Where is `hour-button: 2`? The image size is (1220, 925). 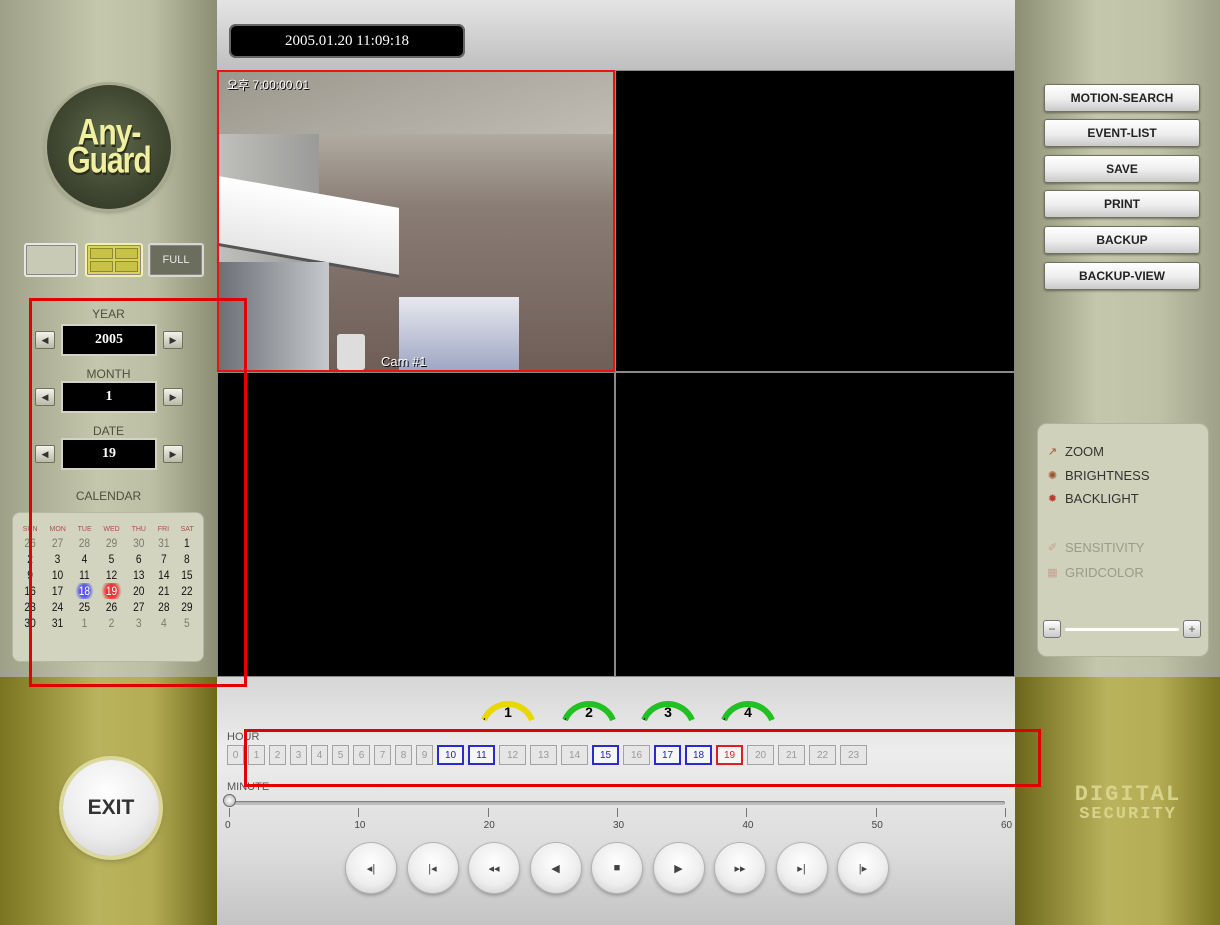 hour-button: 2 is located at coordinates (277, 755).